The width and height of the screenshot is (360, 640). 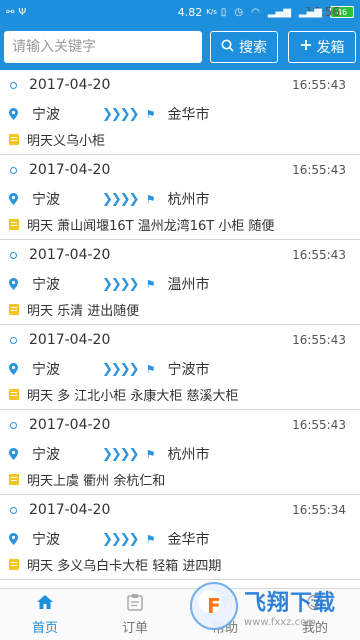 What do you see at coordinates (306, 47) in the screenshot?
I see `plus-icon` at bounding box center [306, 47].